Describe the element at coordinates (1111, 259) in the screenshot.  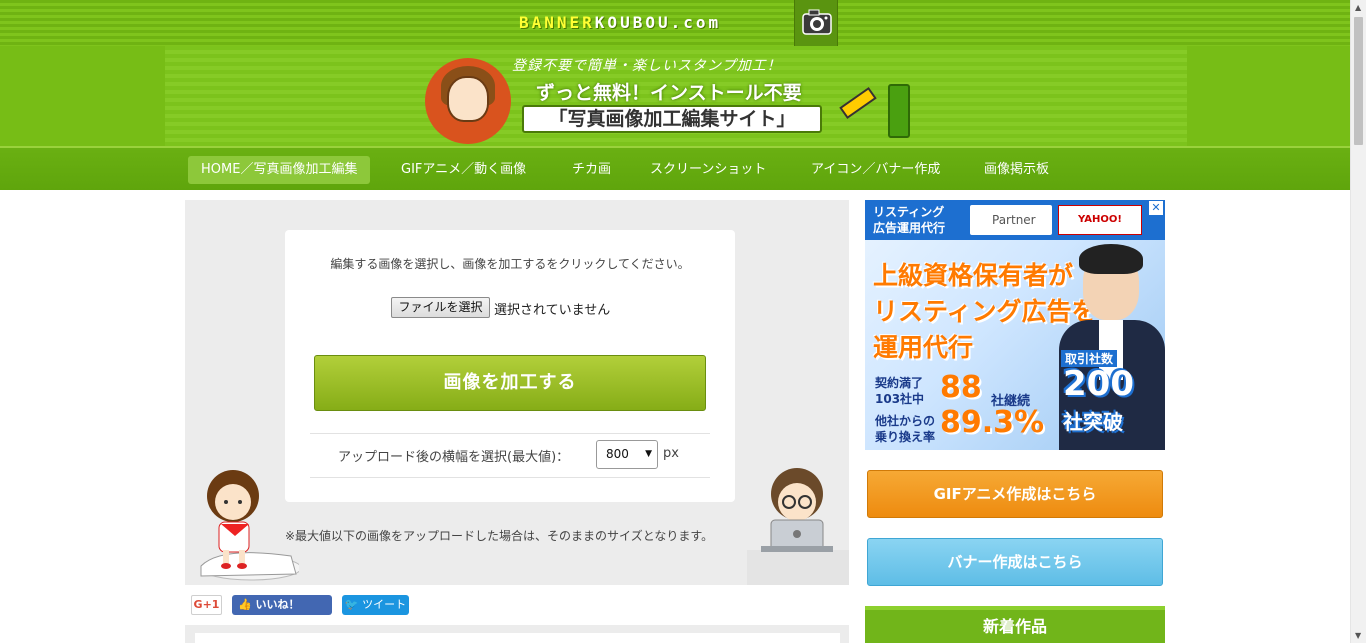
I see `ad-person-hair` at that location.